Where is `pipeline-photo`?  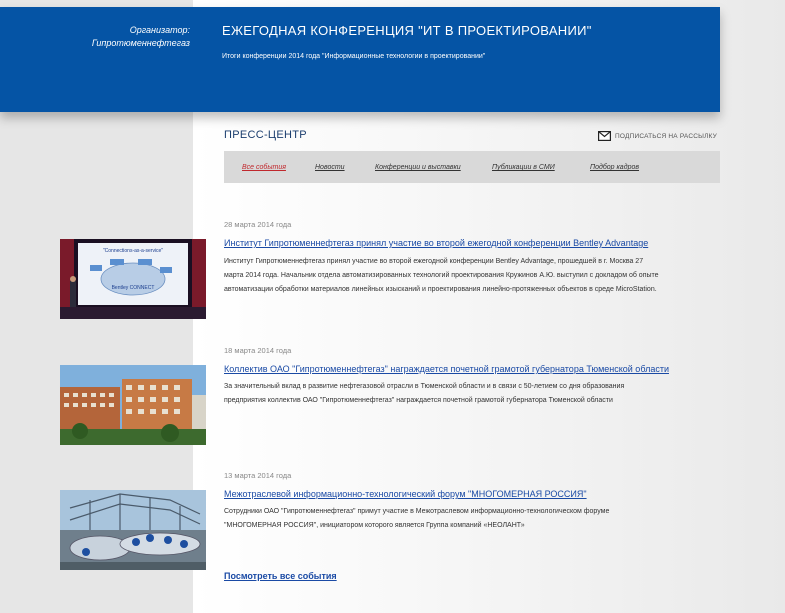 pipeline-photo is located at coordinates (133, 530).